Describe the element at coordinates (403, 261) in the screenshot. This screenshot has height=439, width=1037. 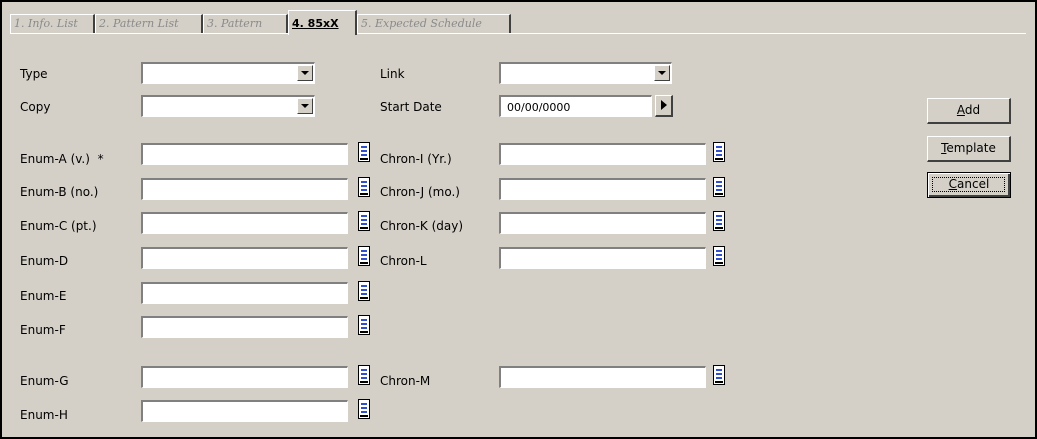
I see `chron-l-label: Chron-L` at that location.